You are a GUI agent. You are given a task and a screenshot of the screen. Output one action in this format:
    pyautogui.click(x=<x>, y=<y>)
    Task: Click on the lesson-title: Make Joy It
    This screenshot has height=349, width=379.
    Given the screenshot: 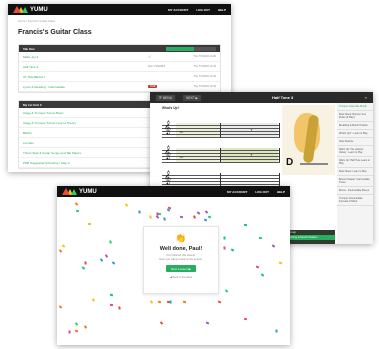 What is the action you would take?
    pyautogui.click(x=30, y=57)
    